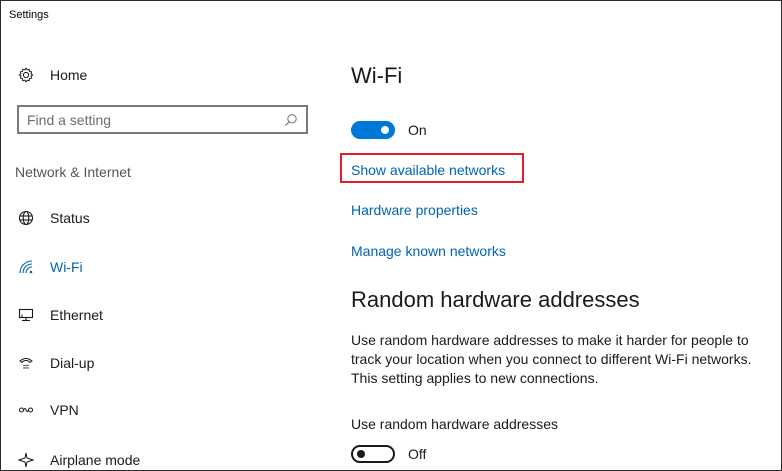 The image size is (782, 471). What do you see at coordinates (48, 410) in the screenshot?
I see `sidebar-item-vpn: VPN` at bounding box center [48, 410].